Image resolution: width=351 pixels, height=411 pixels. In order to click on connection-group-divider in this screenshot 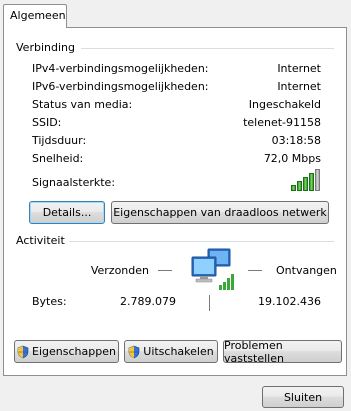, I will do `click(207, 48)`.